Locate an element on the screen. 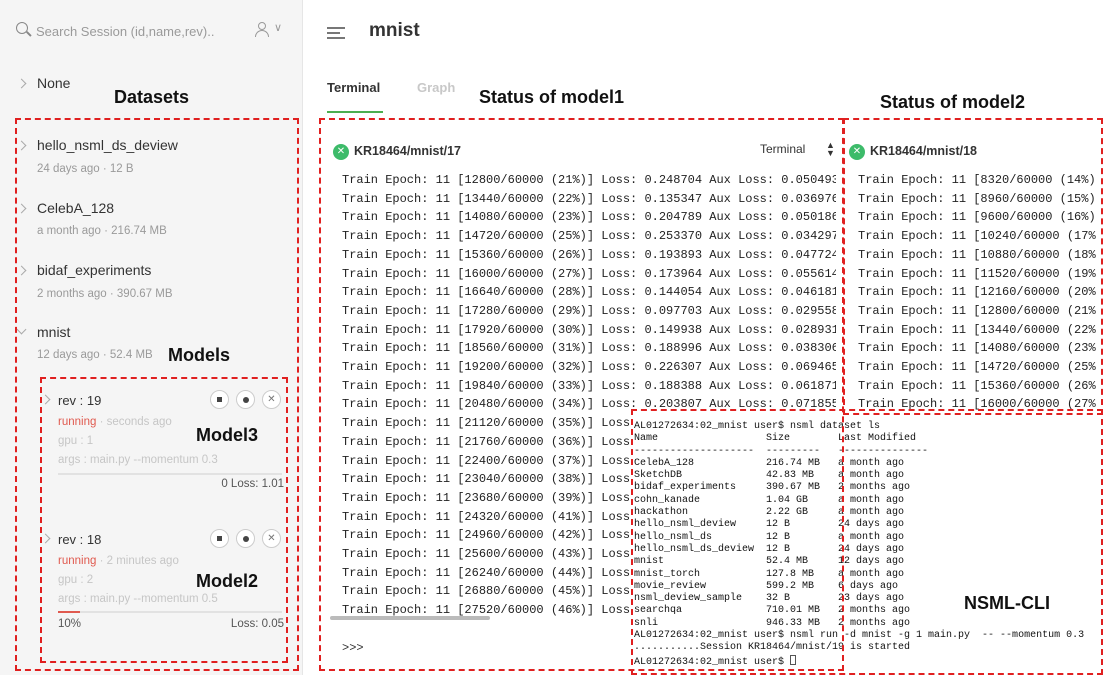 Image resolution: width=1103 pixels, height=675 pixels. chevron-down-icon: ∨ is located at coordinates (278, 28).